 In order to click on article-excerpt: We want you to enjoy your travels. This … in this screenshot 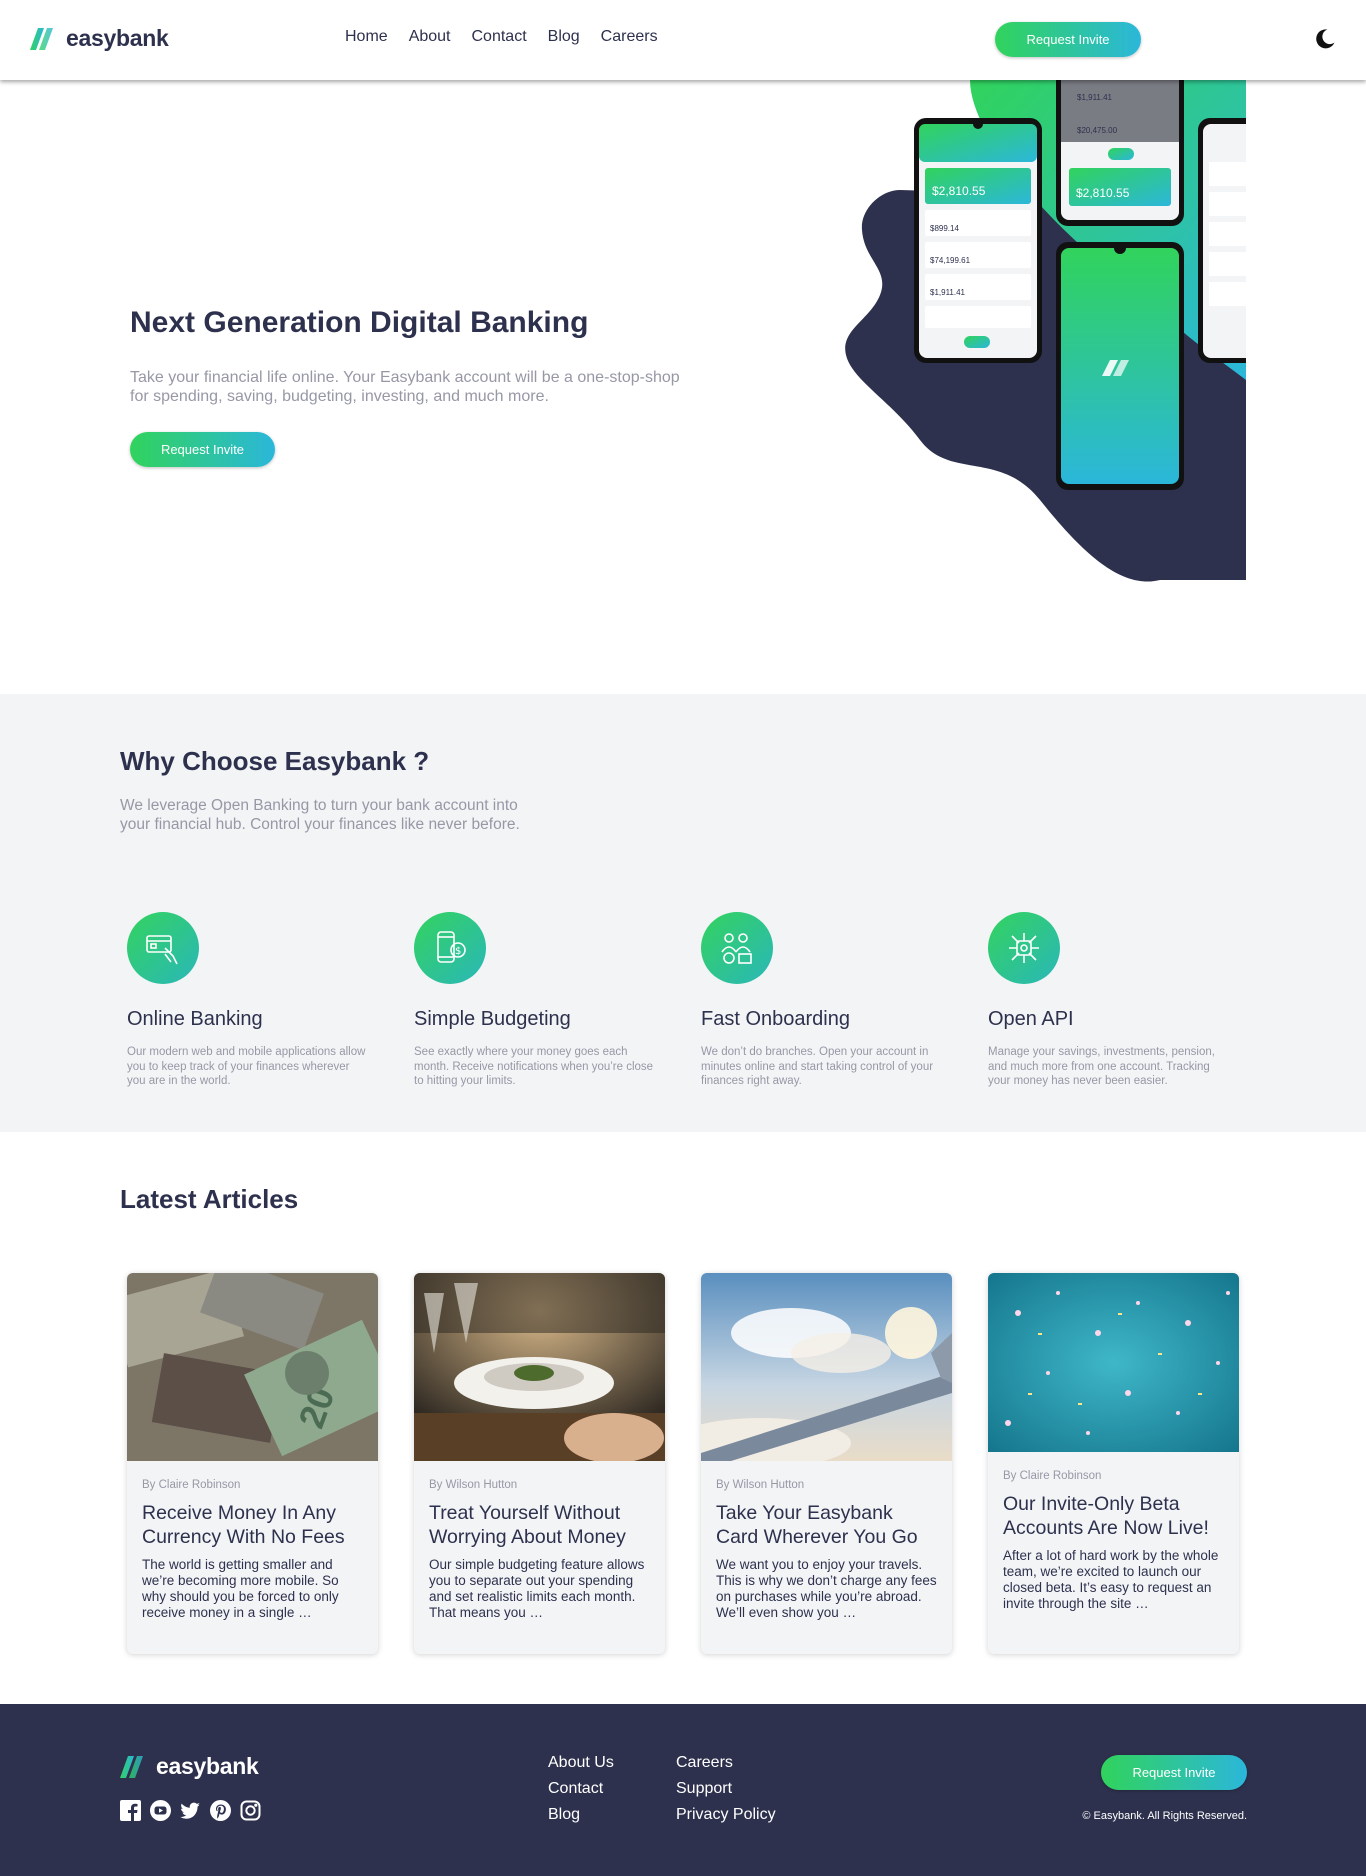, I will do `click(826, 1588)`.